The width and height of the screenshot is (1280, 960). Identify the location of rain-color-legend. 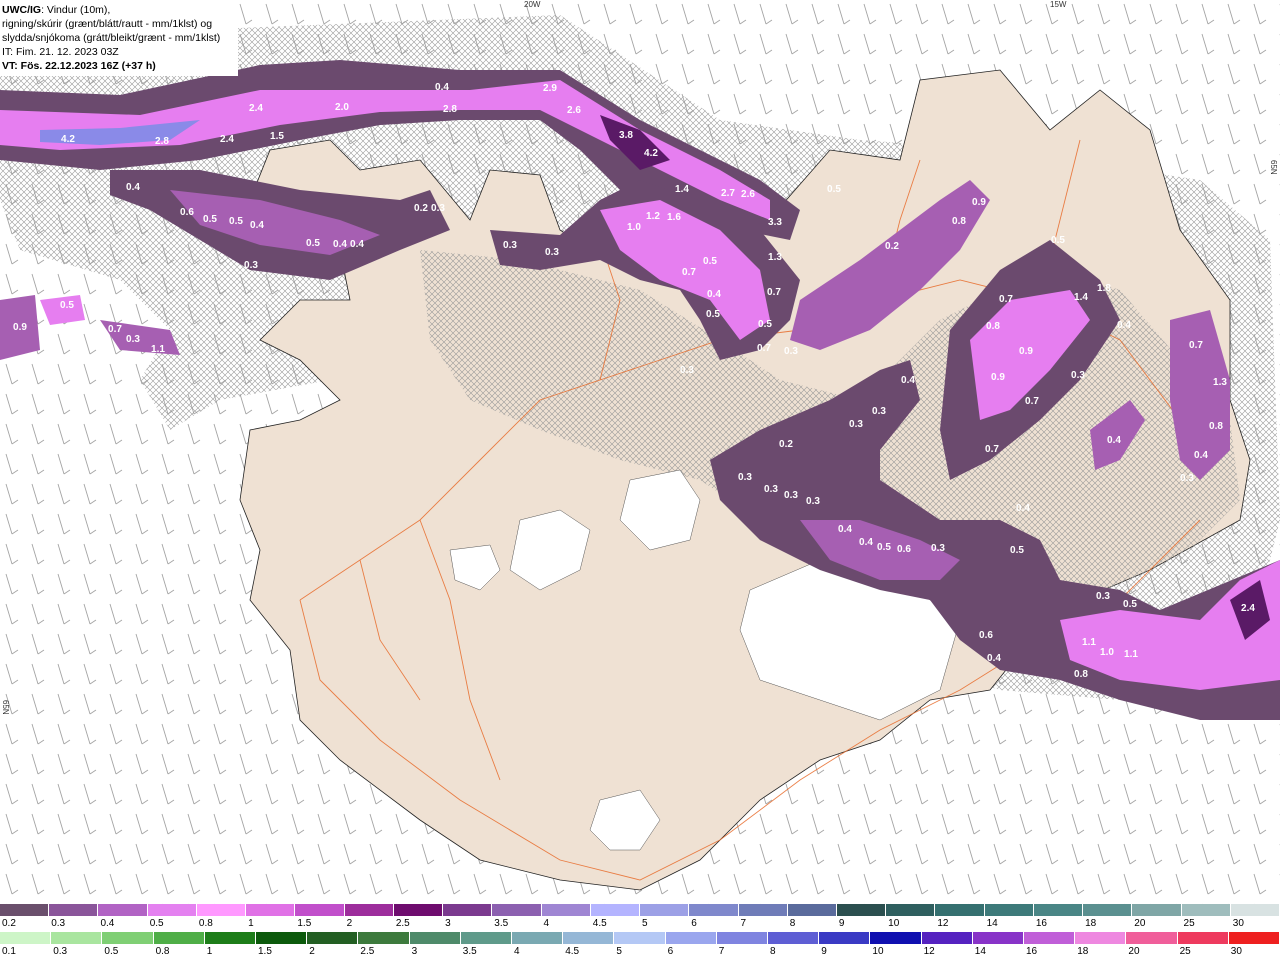
(640, 939).